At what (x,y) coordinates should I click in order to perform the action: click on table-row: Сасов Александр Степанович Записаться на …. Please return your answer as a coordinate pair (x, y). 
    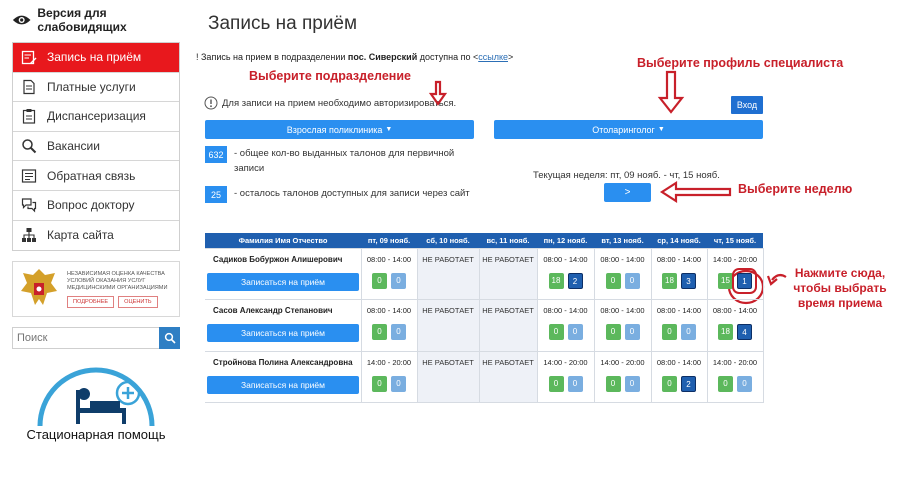
    Looking at the image, I should click on (484, 325).